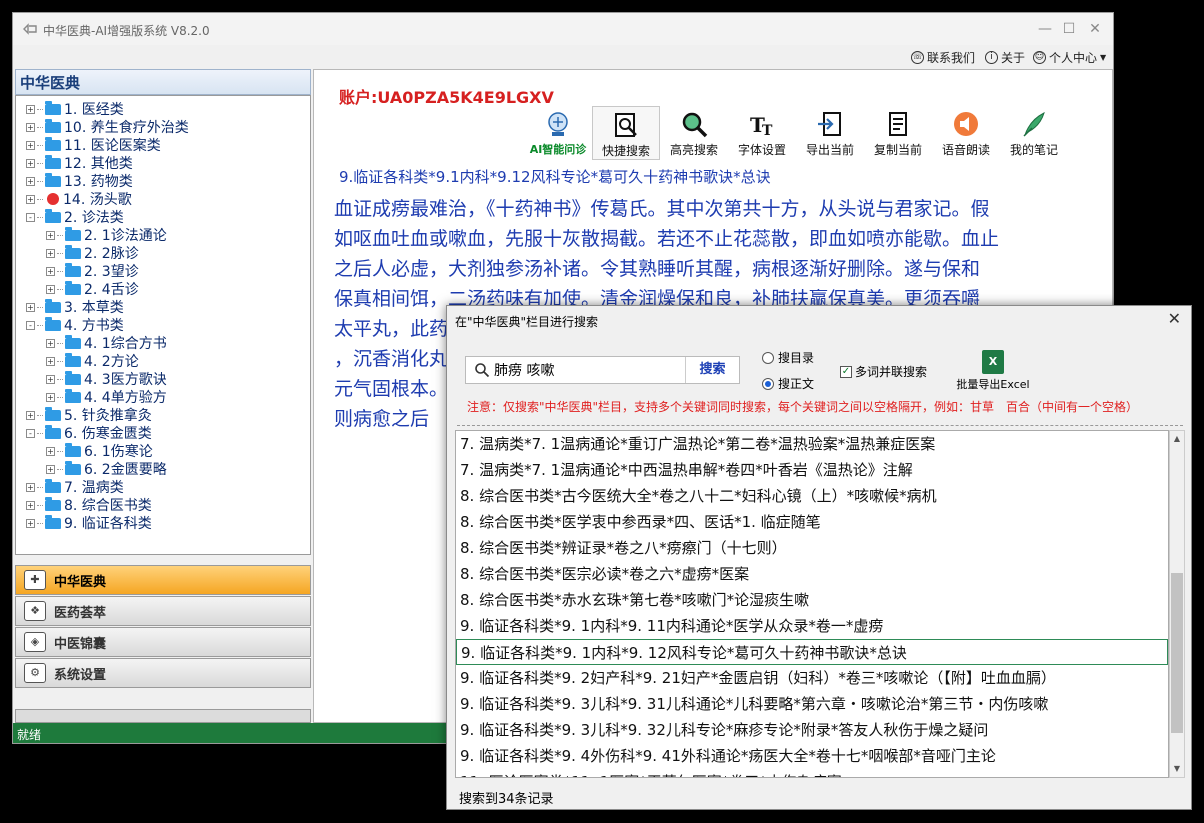 The width and height of the screenshot is (1204, 823). Describe the element at coordinates (812, 652) in the screenshot. I see `result-row: 9. 临证各科类*9. 1内科*9. 12风科专论*葛可久十药神书歌诀*总诀` at that location.